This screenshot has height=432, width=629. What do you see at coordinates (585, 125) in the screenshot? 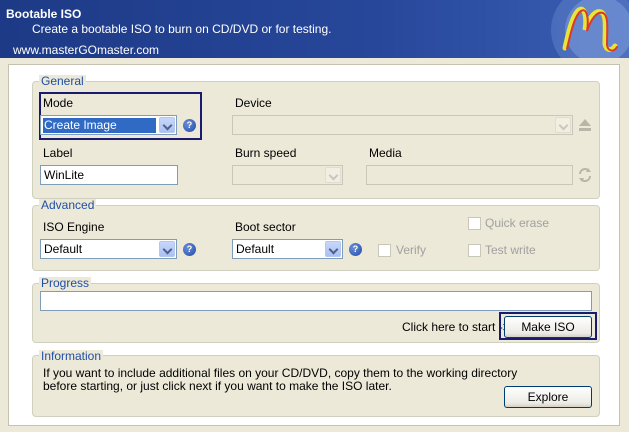
I see `eject-icon` at bounding box center [585, 125].